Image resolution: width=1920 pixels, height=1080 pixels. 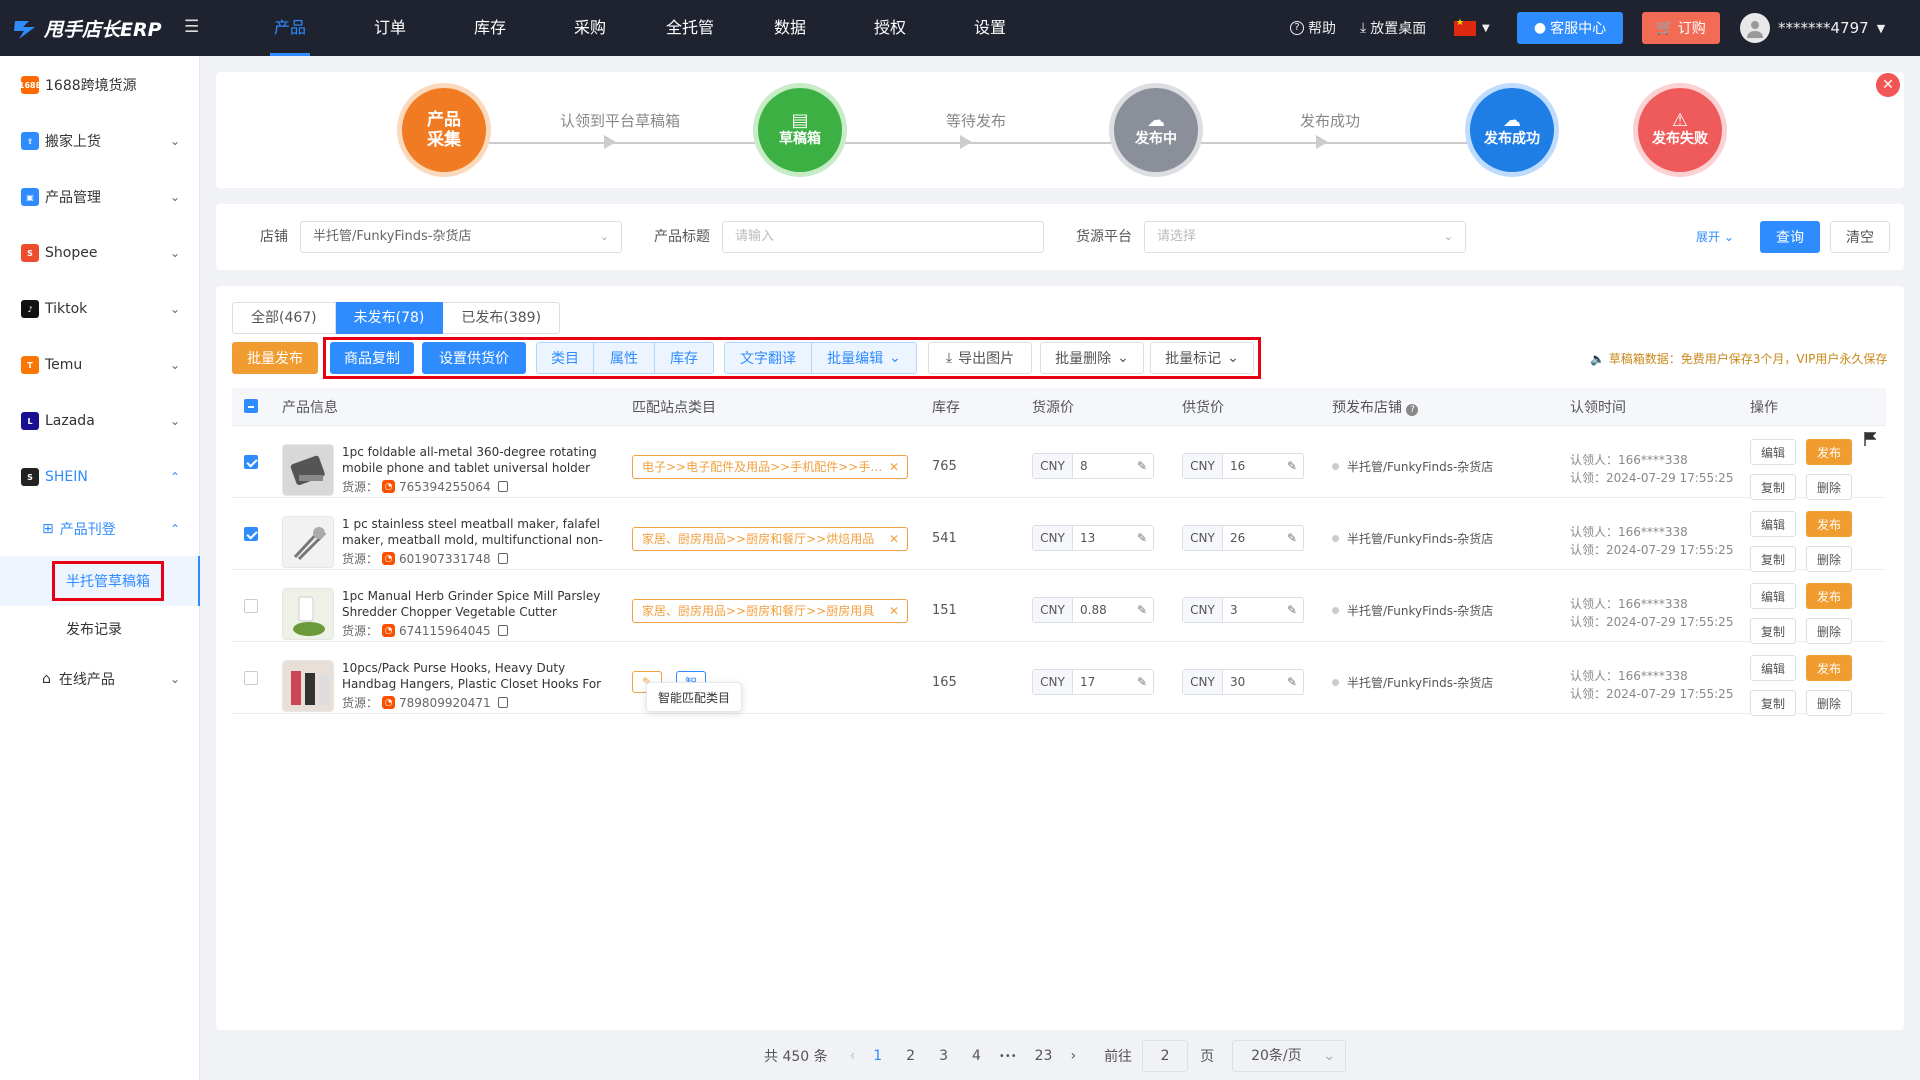 I want to click on step-publishing: ☁ 发布中, so click(x=1156, y=130).